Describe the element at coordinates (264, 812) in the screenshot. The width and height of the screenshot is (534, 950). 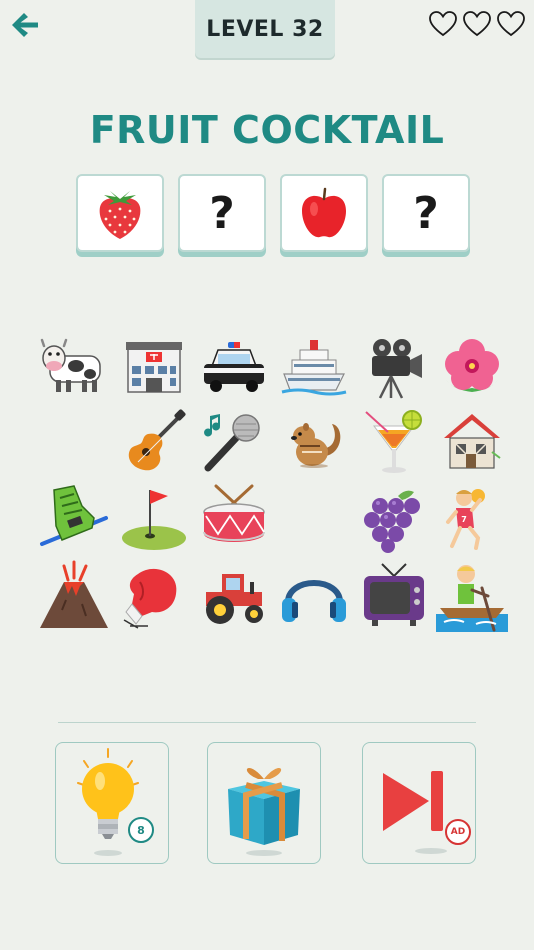
I see `gift-box-icon` at that location.